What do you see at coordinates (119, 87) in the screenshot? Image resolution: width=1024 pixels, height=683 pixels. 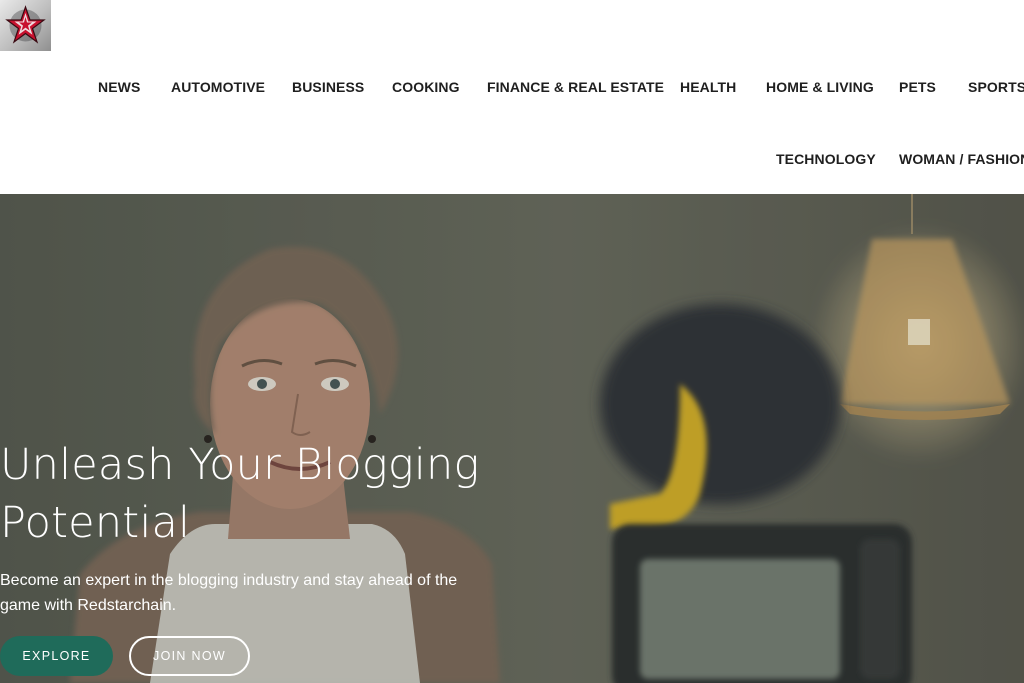 I see `nav-item-news: NEWS` at bounding box center [119, 87].